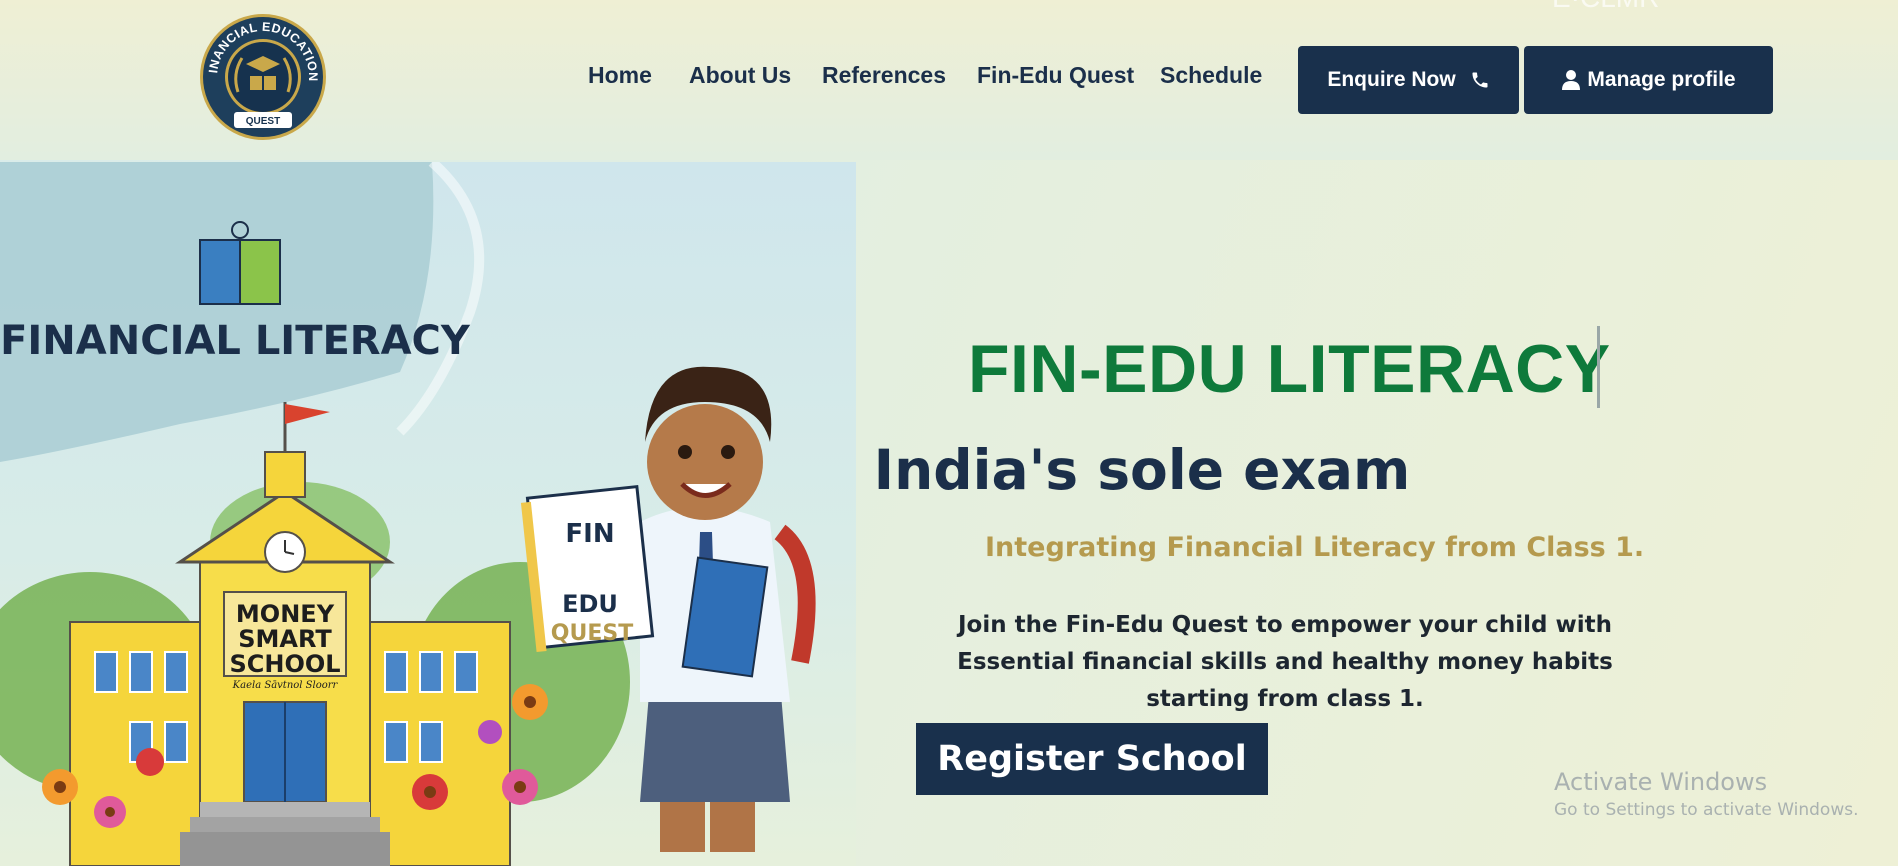  I want to click on book-word-fin: FIN, so click(589, 534).